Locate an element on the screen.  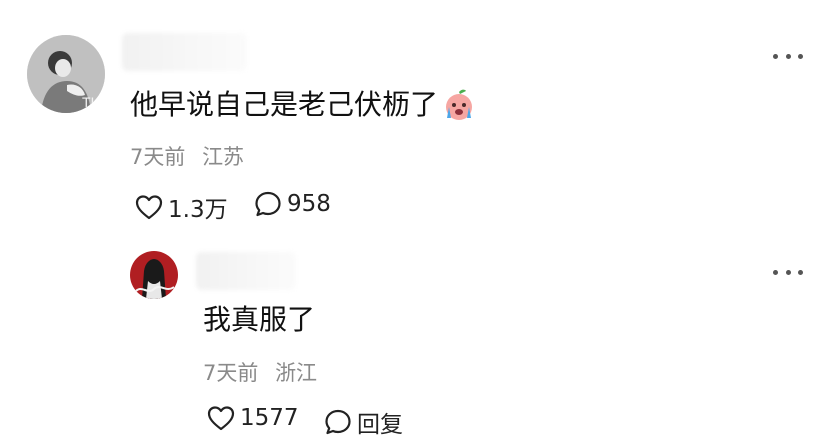
comment-text: 他早说自己是老己伏枥了 is located at coordinates (303, 105).